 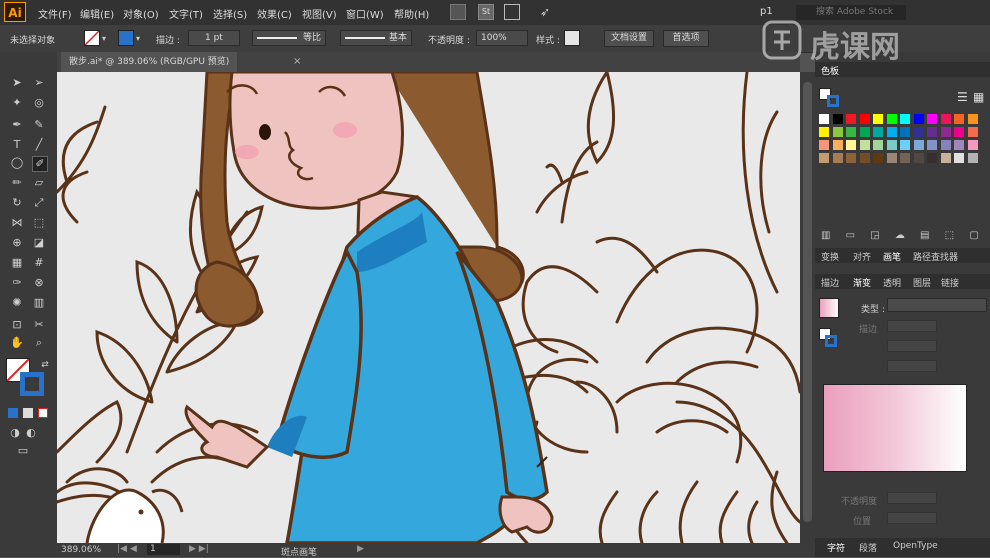 What do you see at coordinates (17, 325) in the screenshot?
I see `artboard-tool-icon: ⊡` at bounding box center [17, 325].